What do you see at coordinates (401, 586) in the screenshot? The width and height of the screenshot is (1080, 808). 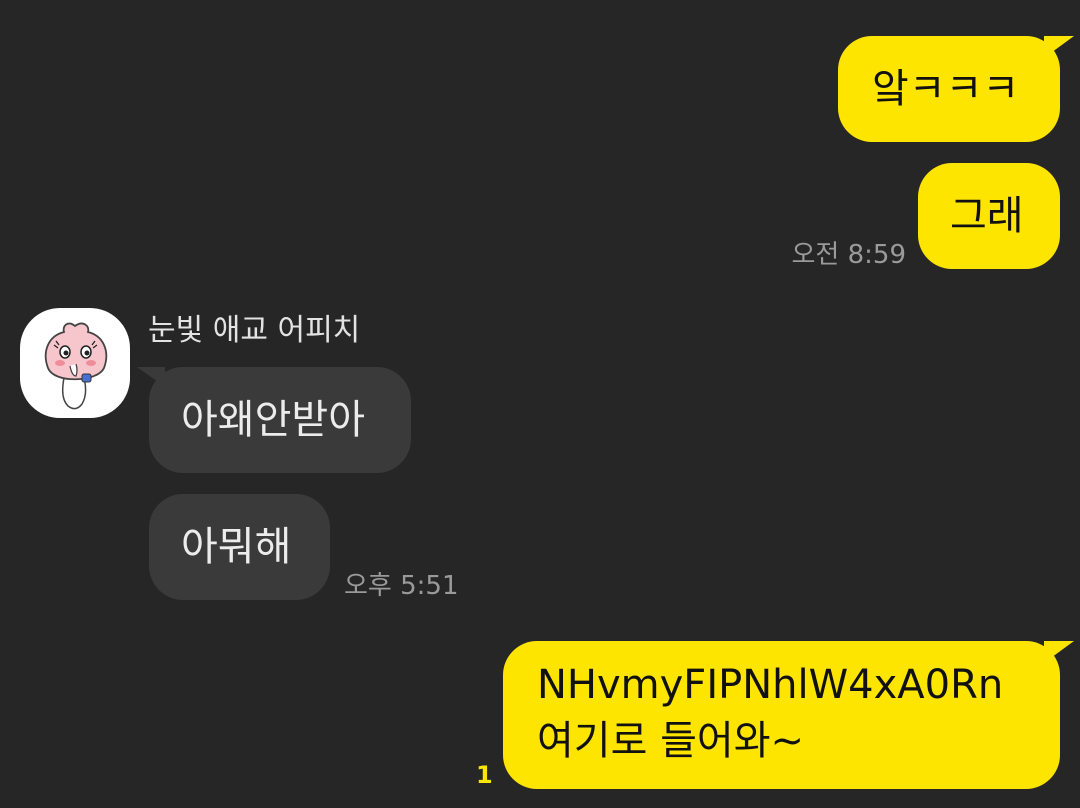 I see `message-timestamp: 오후 5:51` at bounding box center [401, 586].